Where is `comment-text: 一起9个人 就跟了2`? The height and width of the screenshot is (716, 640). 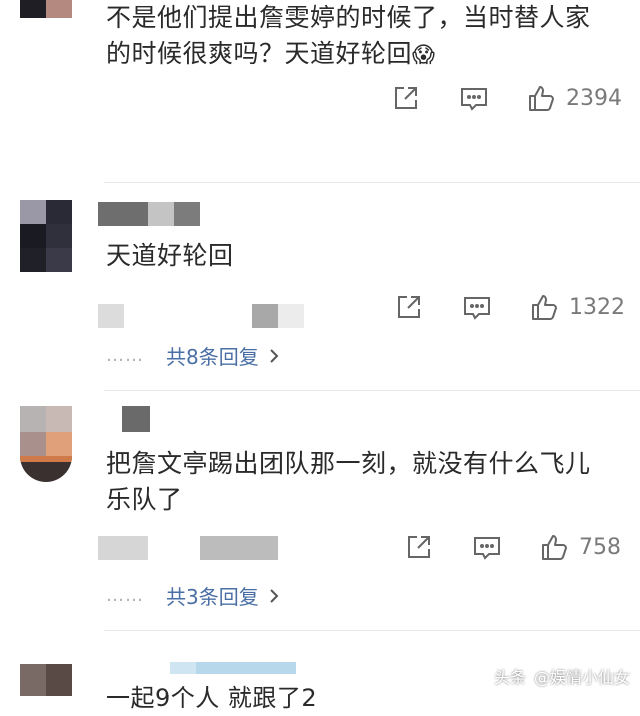
comment-text: 一起9个人 就跟了2 is located at coordinates (211, 698).